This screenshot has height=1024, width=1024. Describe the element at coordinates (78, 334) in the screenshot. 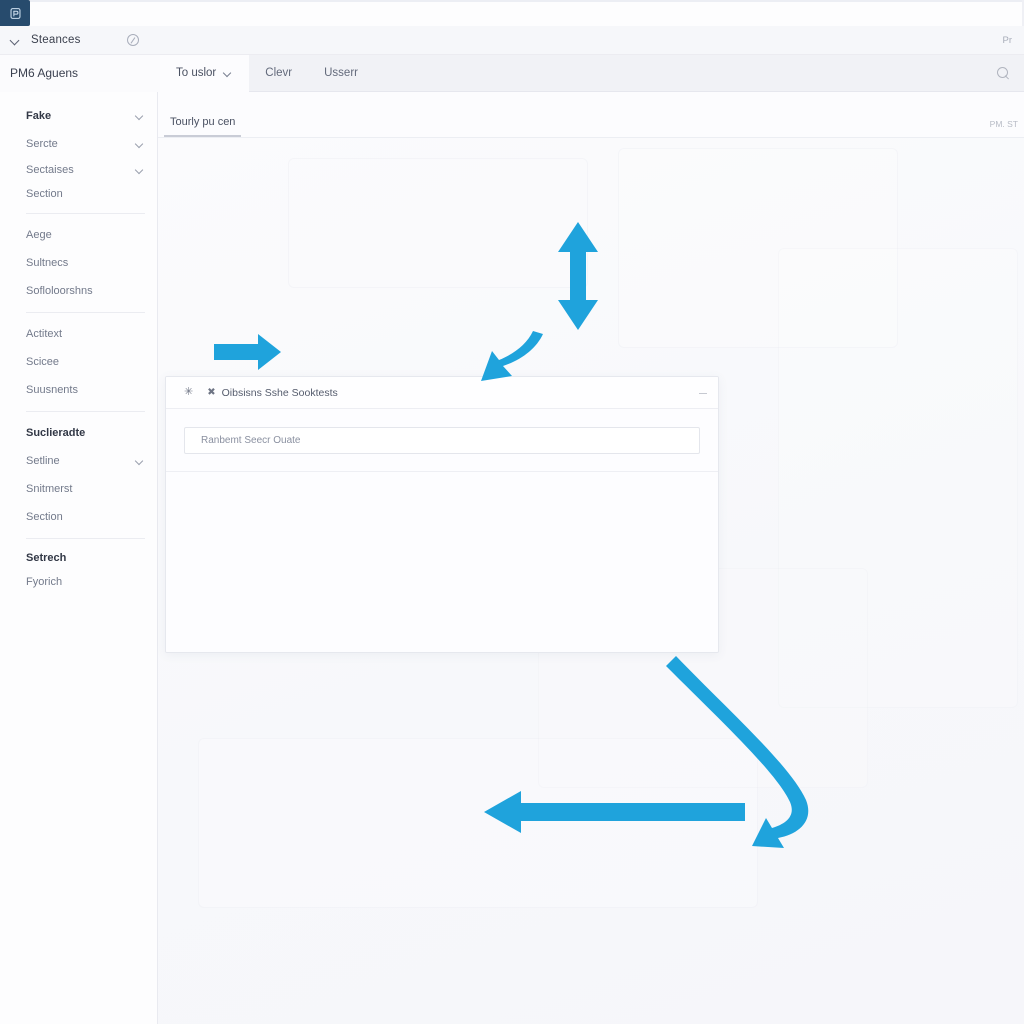

I see `sidebar-item-actitext: Actitext` at that location.